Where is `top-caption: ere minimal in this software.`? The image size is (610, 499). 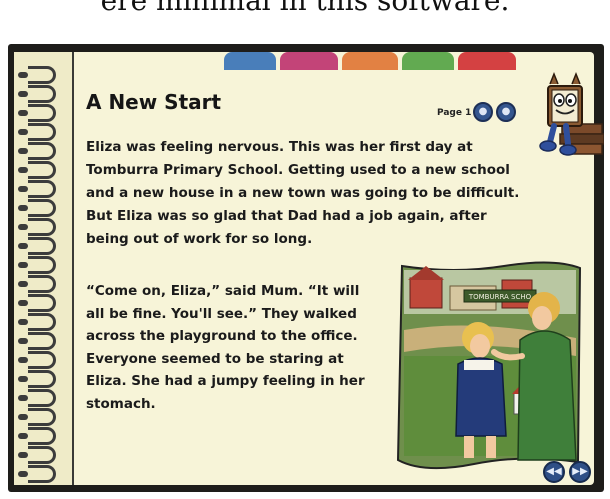
top-caption: ere minimal in this software. is located at coordinates (305, 8).